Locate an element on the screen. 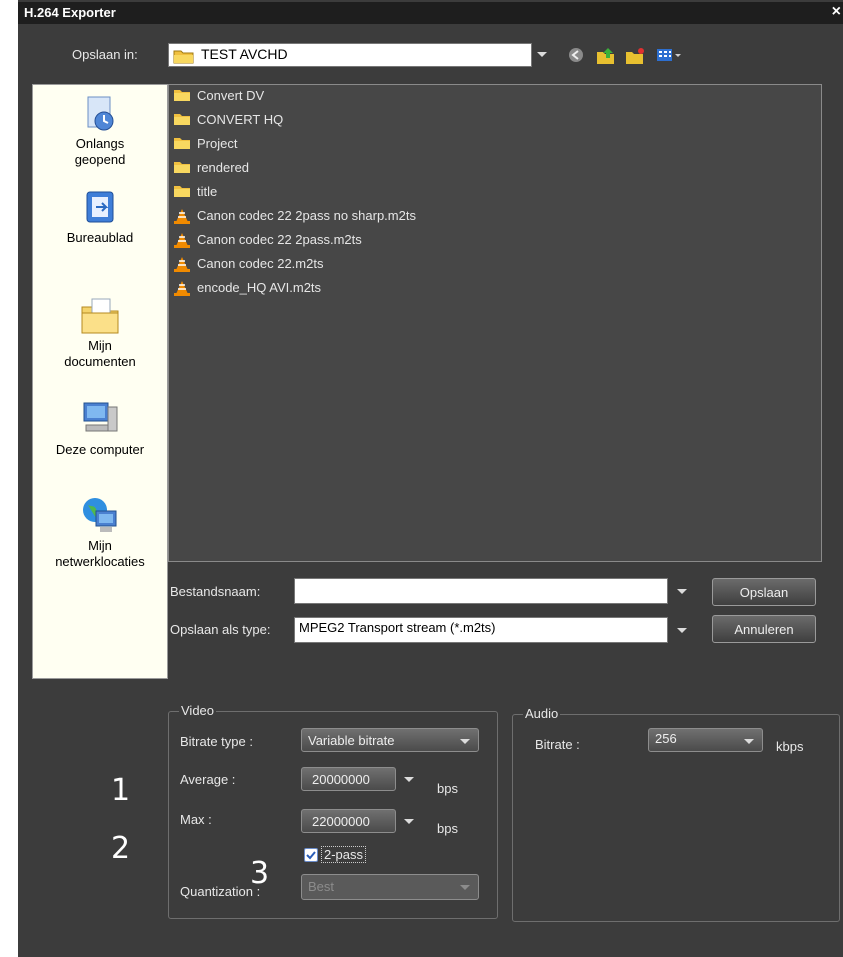  place-label: Deze computer is located at coordinates (100, 449).